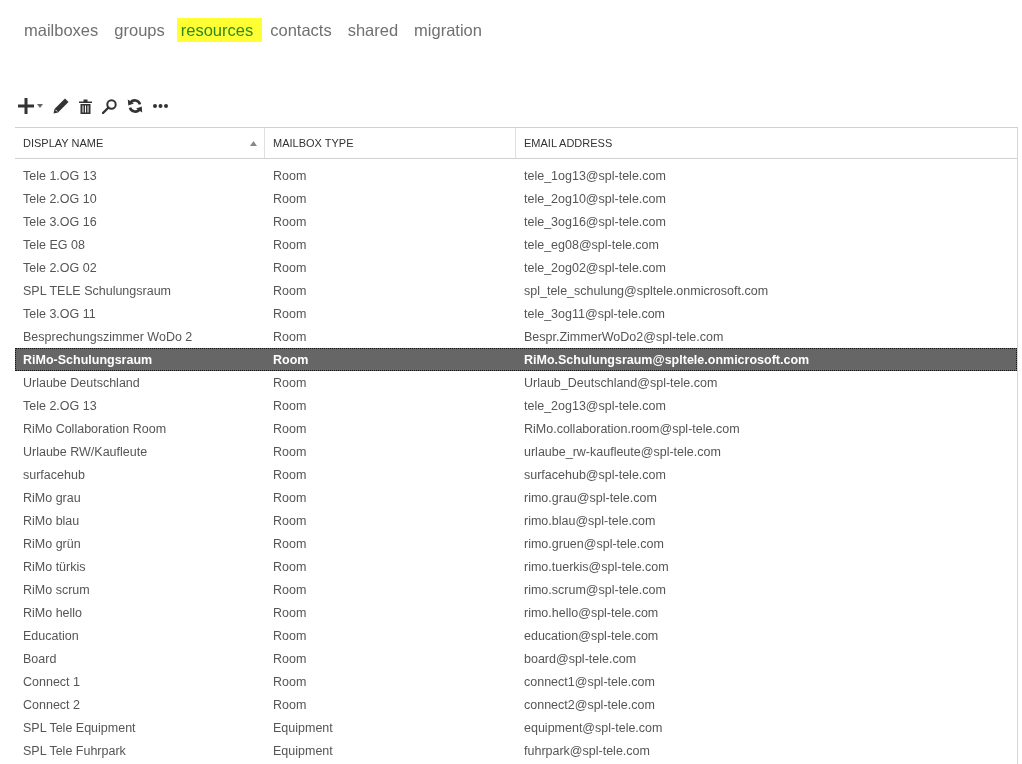 The image size is (1022, 764). What do you see at coordinates (219, 30) in the screenshot?
I see `nav-tab: resources` at bounding box center [219, 30].